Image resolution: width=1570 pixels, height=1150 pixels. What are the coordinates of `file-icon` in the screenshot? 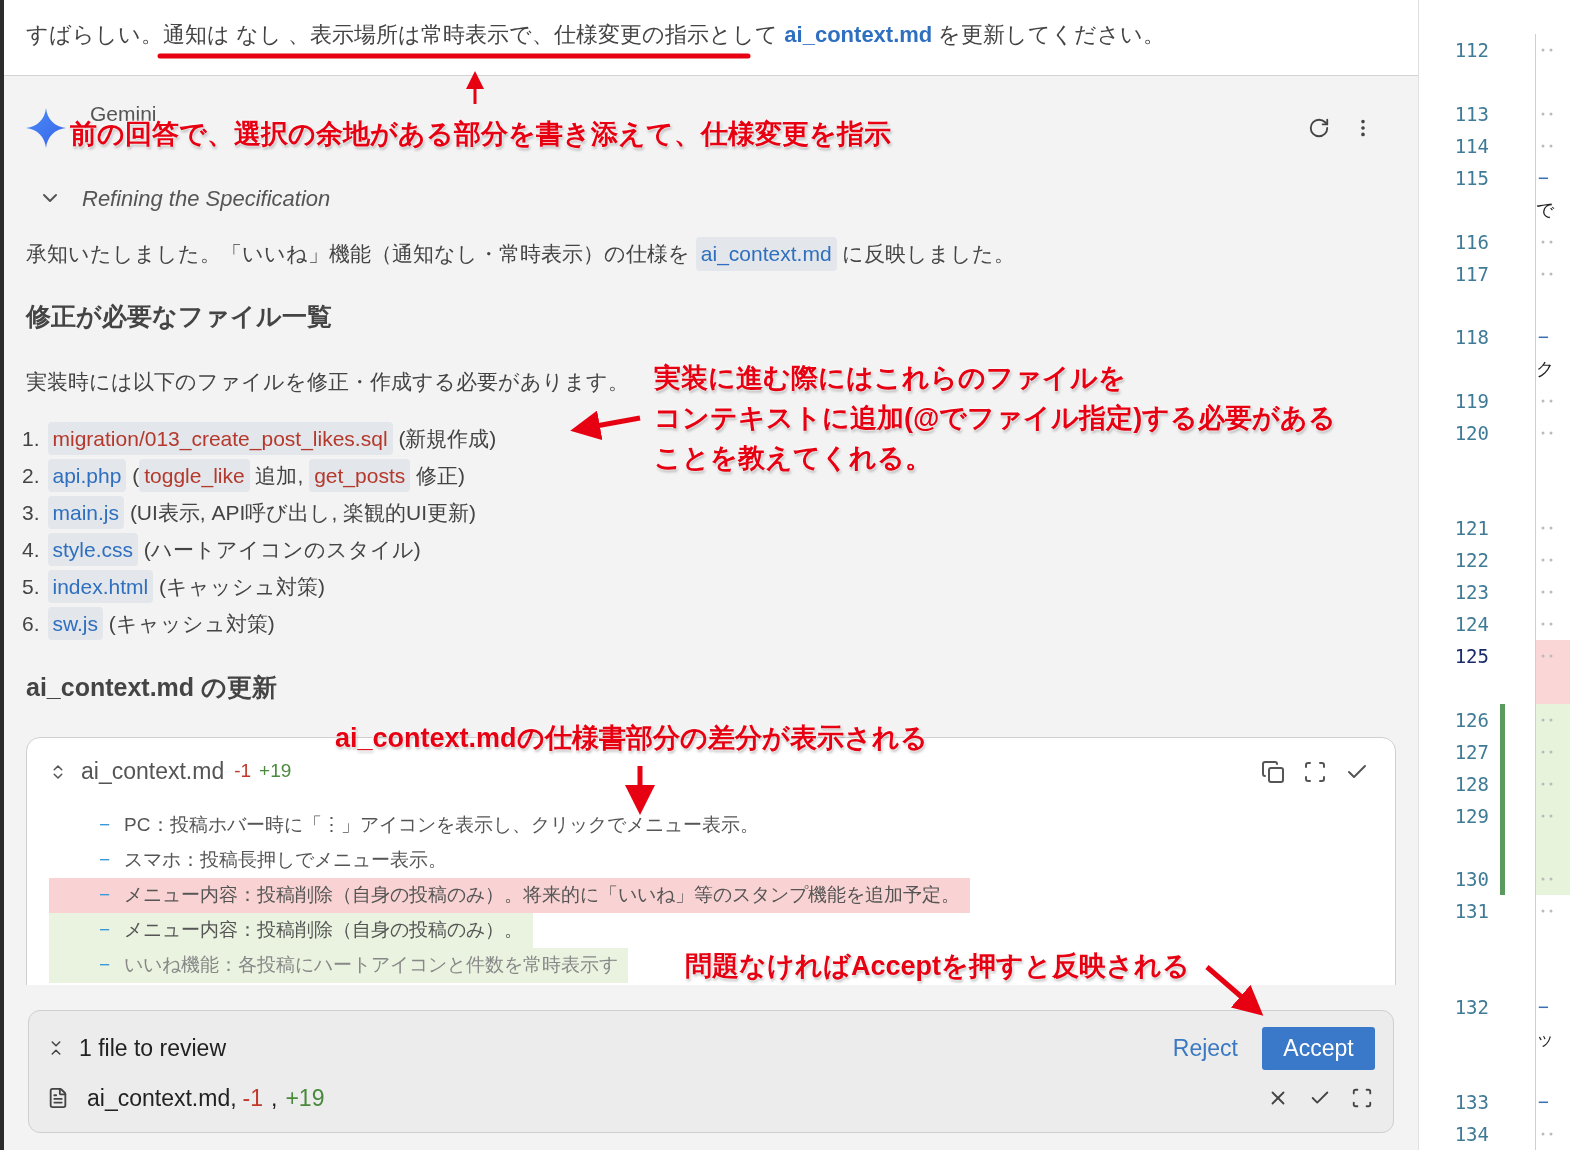 It's located at (58, 1098).